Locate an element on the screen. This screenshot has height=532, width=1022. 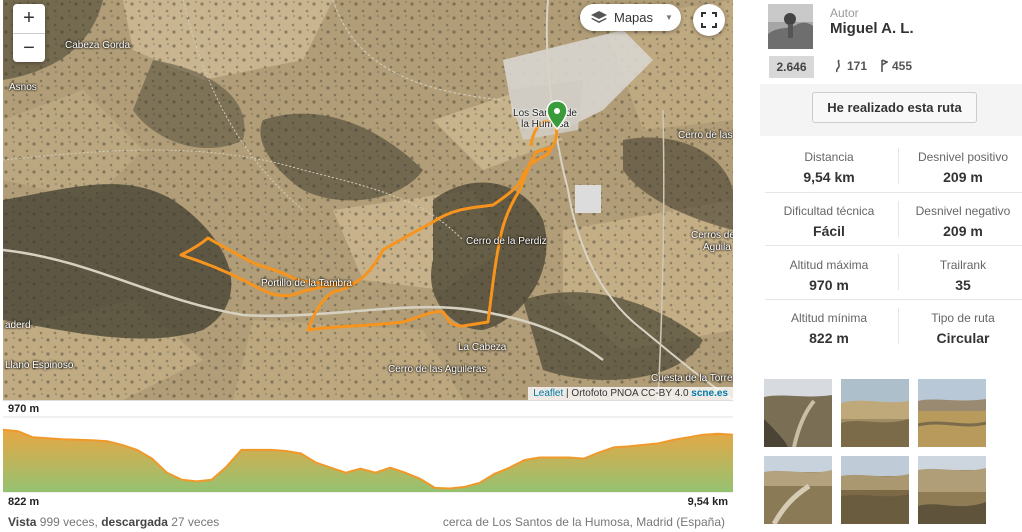
map-layers-label: Mapas is located at coordinates (634, 17).